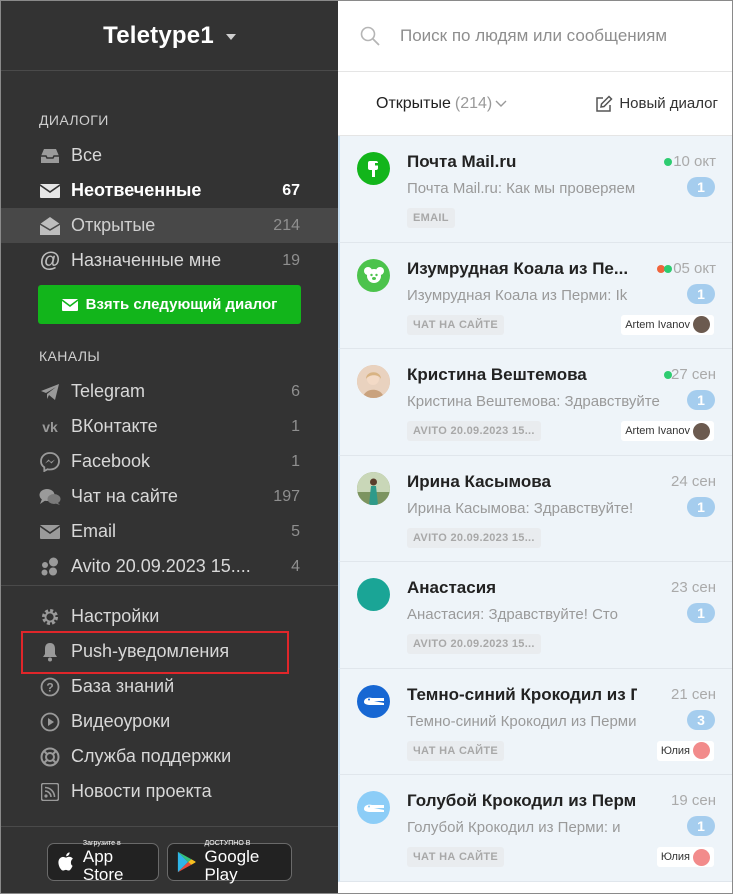 The width and height of the screenshot is (733, 894). Describe the element at coordinates (169, 225) in the screenshot. I see `sidebar-item-open: Открытые 214` at that location.